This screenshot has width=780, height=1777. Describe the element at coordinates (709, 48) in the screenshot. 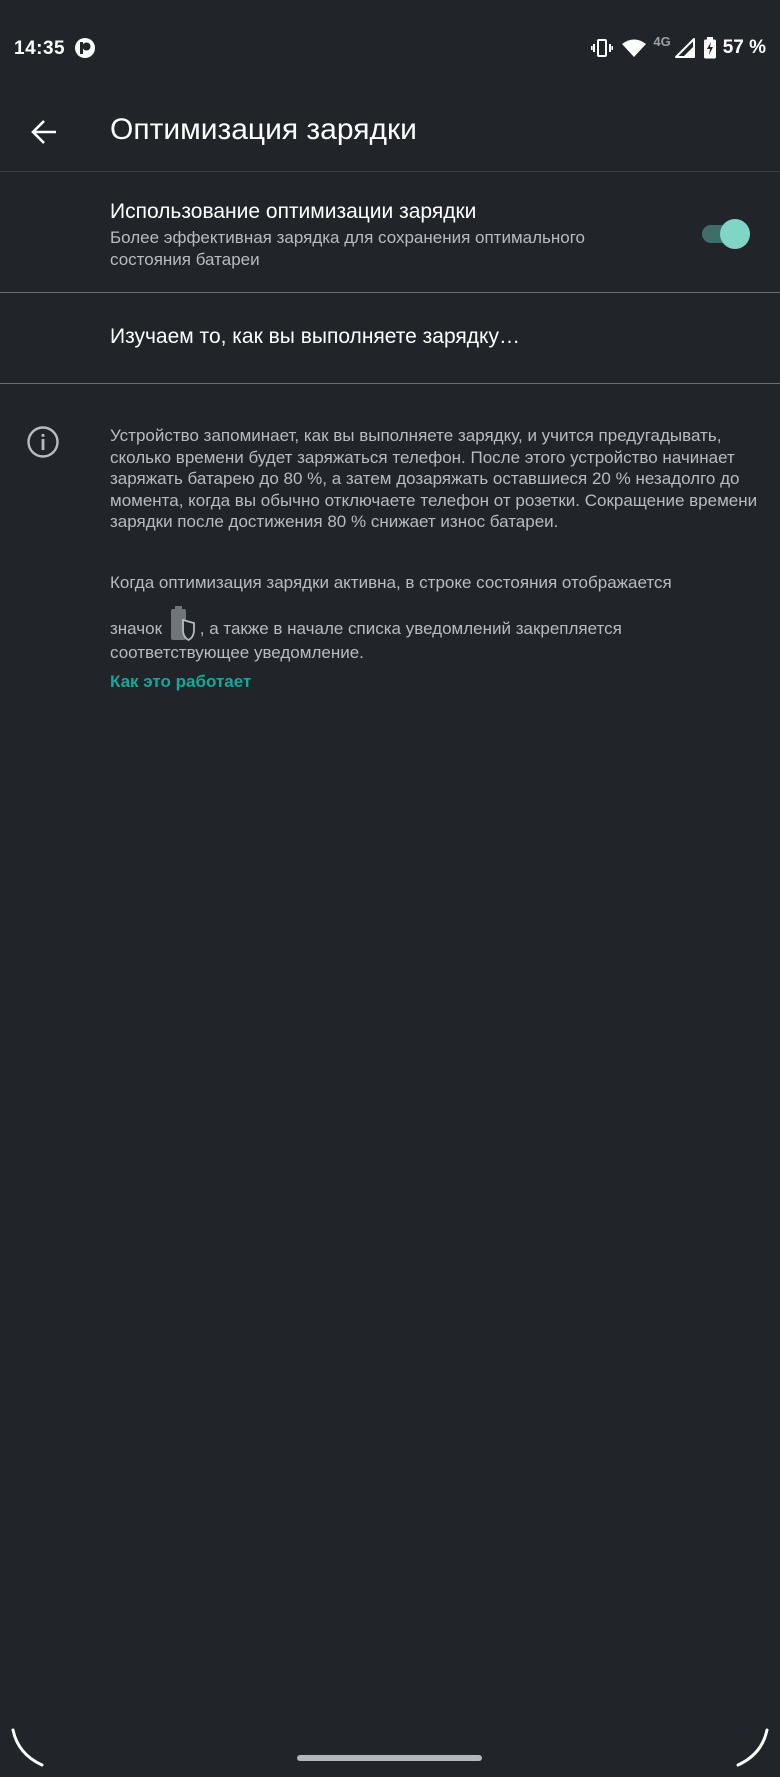

I see `battery-charging-icon` at that location.